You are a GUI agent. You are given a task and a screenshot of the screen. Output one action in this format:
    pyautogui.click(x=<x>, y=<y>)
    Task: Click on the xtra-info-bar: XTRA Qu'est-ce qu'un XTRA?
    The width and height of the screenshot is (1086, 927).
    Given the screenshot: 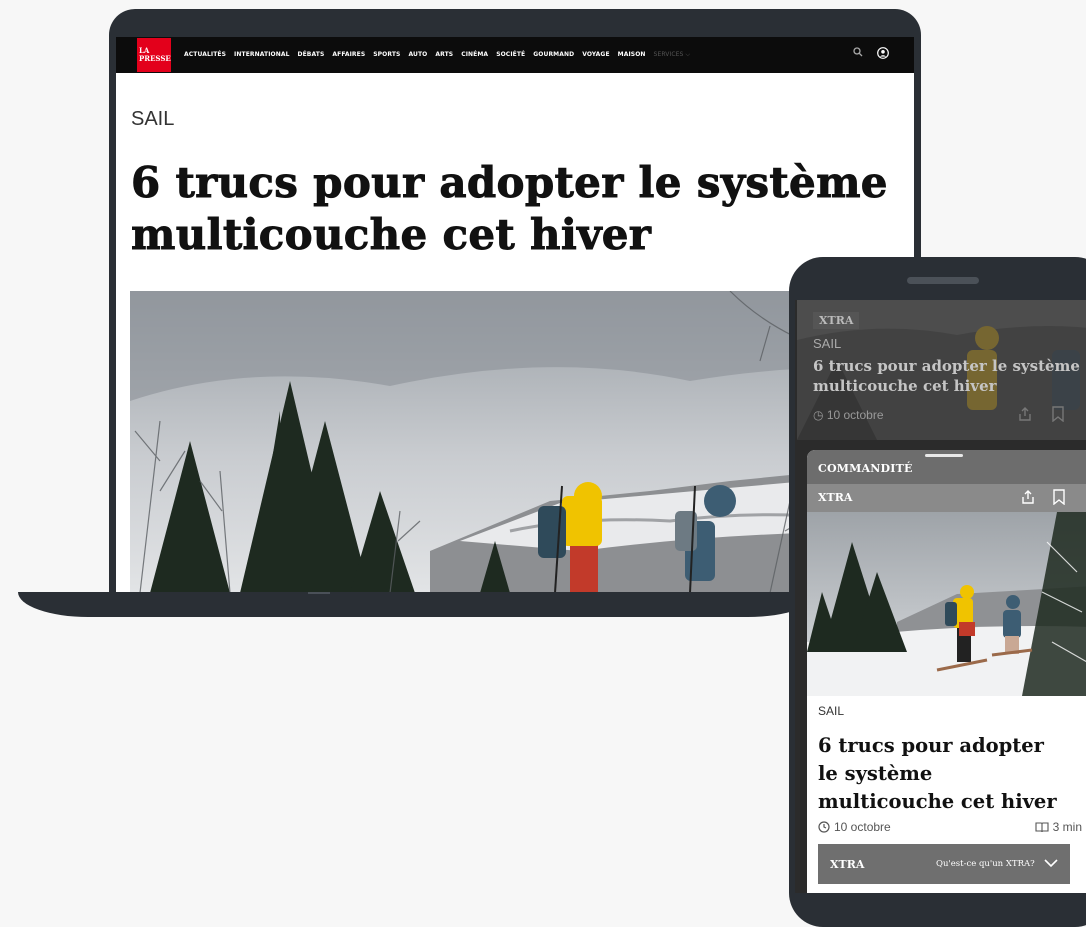 What is the action you would take?
    pyautogui.click(x=944, y=864)
    